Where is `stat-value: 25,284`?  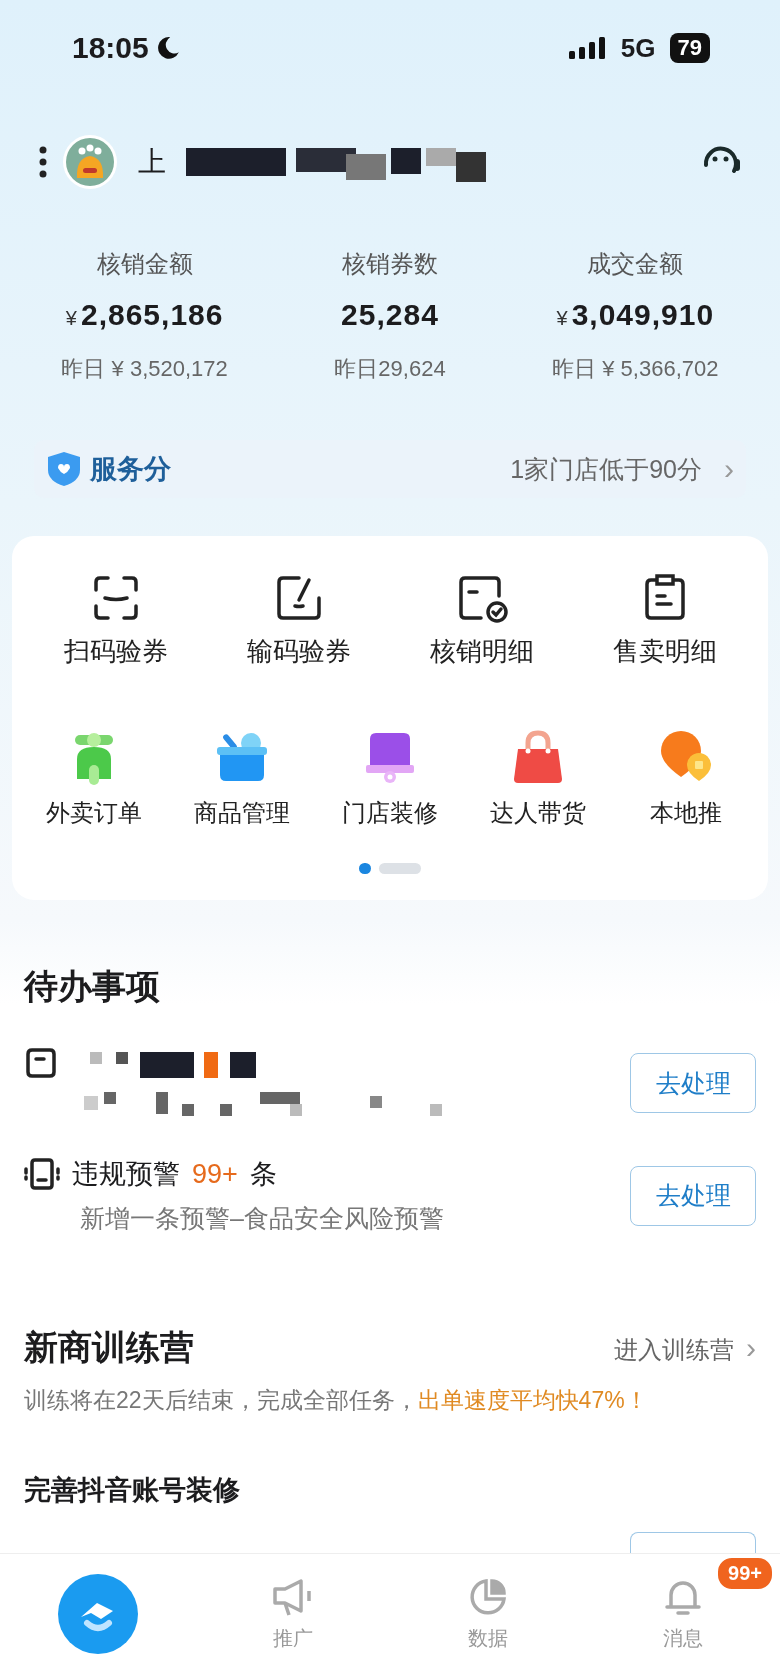
stat-value: 25,284 is located at coordinates (390, 315).